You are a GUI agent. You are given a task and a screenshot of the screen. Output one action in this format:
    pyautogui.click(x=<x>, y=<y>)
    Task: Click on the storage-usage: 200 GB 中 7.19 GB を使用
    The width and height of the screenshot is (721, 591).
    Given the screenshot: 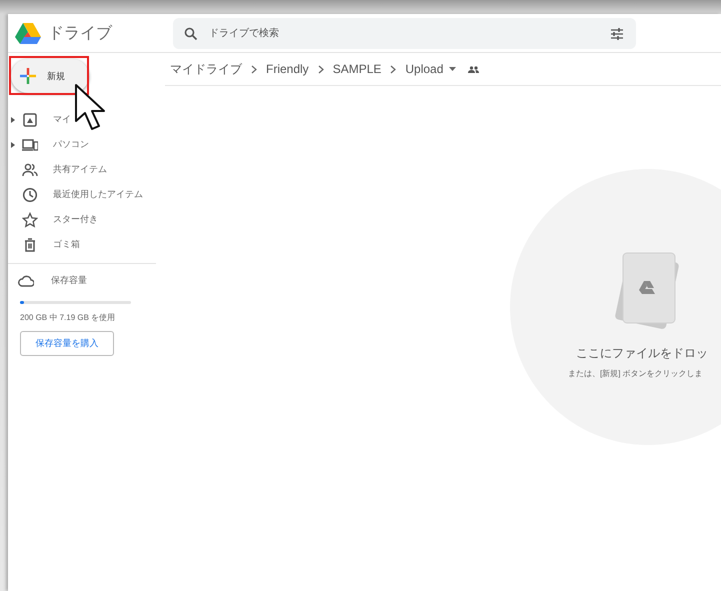 What is the action you would take?
    pyautogui.click(x=68, y=317)
    